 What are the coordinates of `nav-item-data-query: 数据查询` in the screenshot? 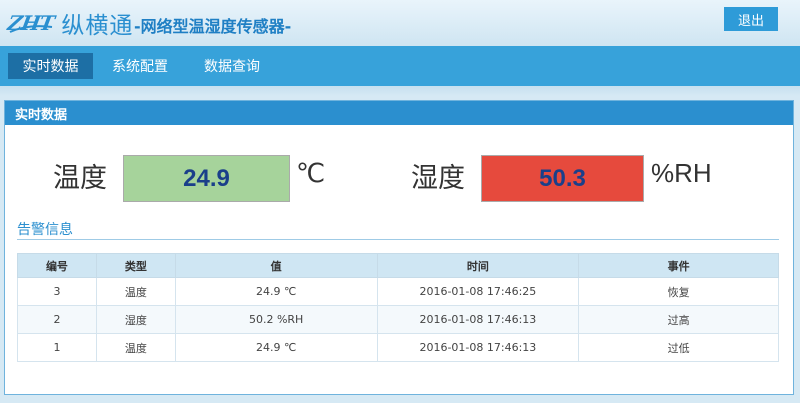 It's located at (232, 66).